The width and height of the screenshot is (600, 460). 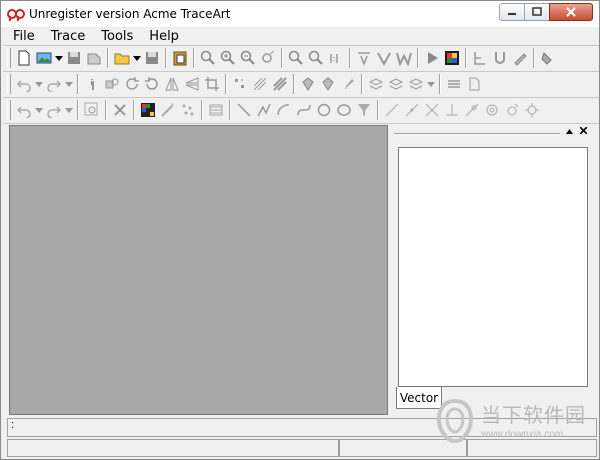 I want to click on layer-button, so click(x=376, y=84).